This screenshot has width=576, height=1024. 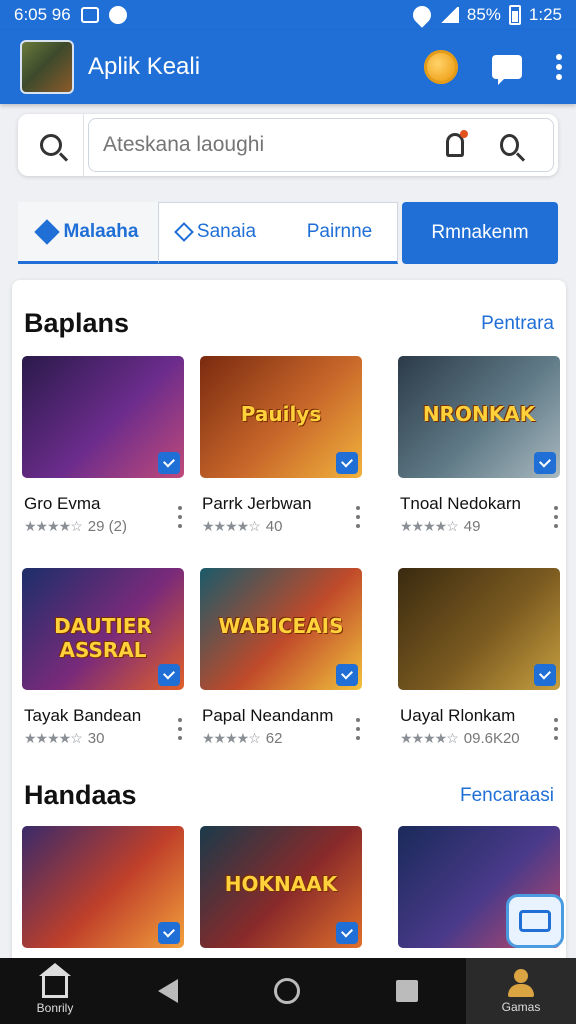 I want to click on nav-games-label: Gamas, so click(x=521, y=1006).